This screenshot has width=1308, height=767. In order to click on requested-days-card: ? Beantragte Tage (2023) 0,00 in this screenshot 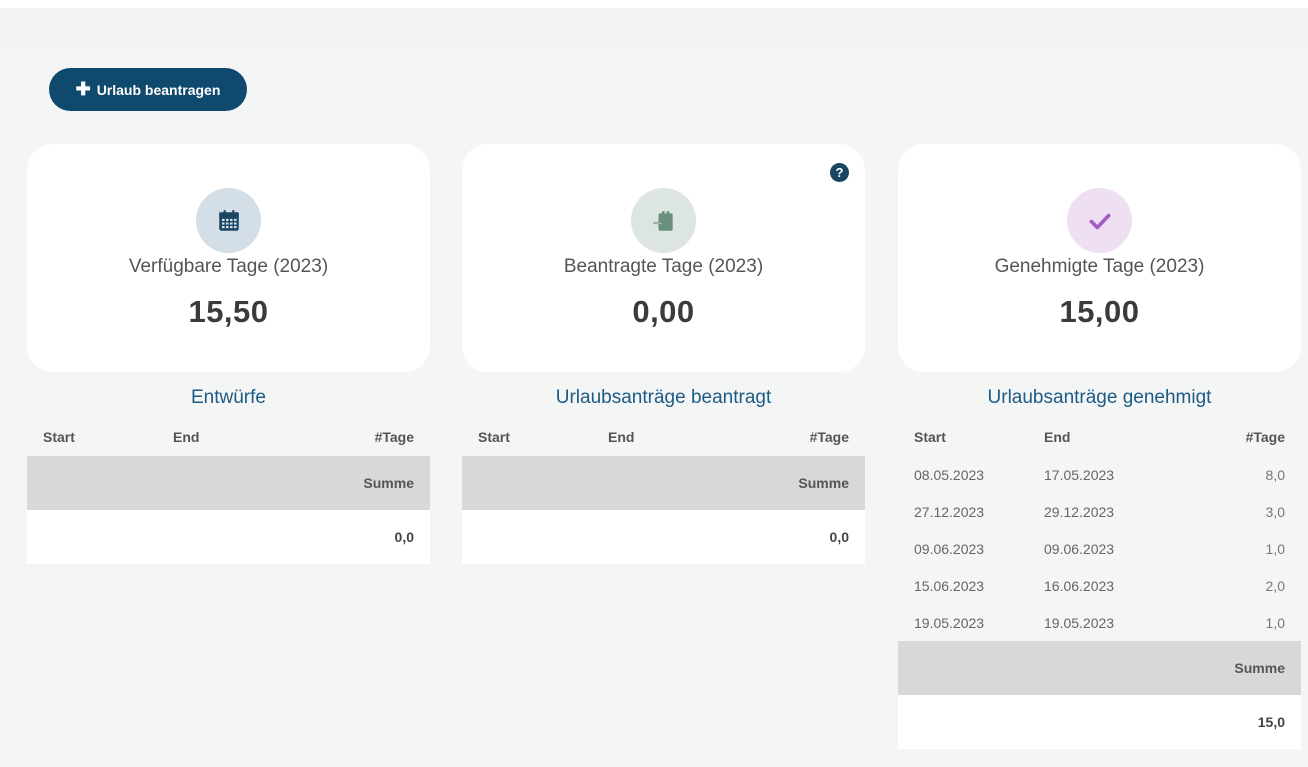, I will do `click(663, 258)`.